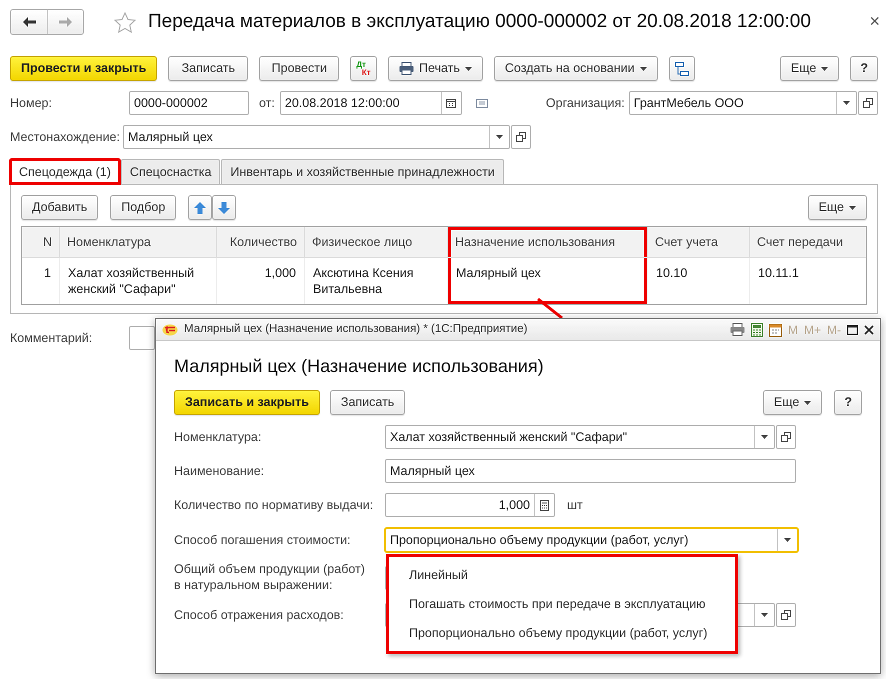 The width and height of the screenshot is (886, 679). I want to click on button: Подбор, so click(143, 207).